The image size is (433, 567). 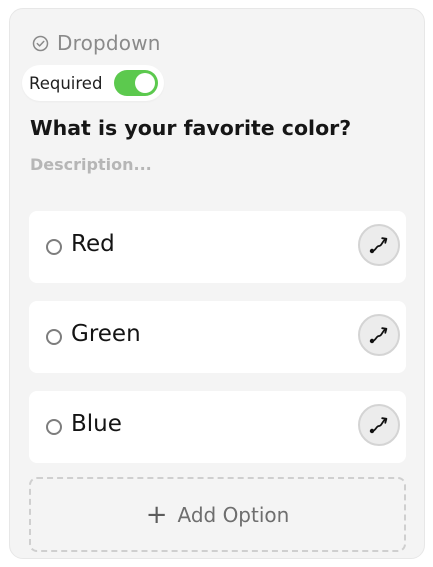 I want to click on option-item: Blue, so click(x=217, y=427).